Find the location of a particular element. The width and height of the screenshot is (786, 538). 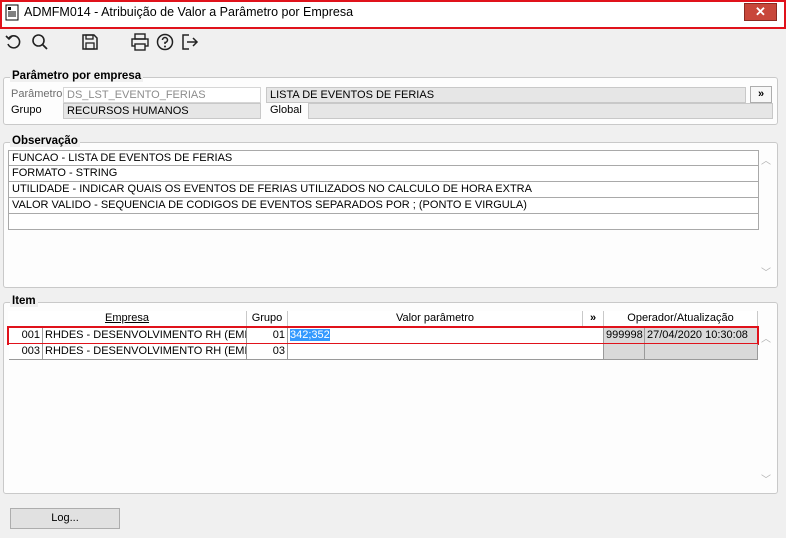

column-header-operador: Operador/Atualização is located at coordinates (681, 319).